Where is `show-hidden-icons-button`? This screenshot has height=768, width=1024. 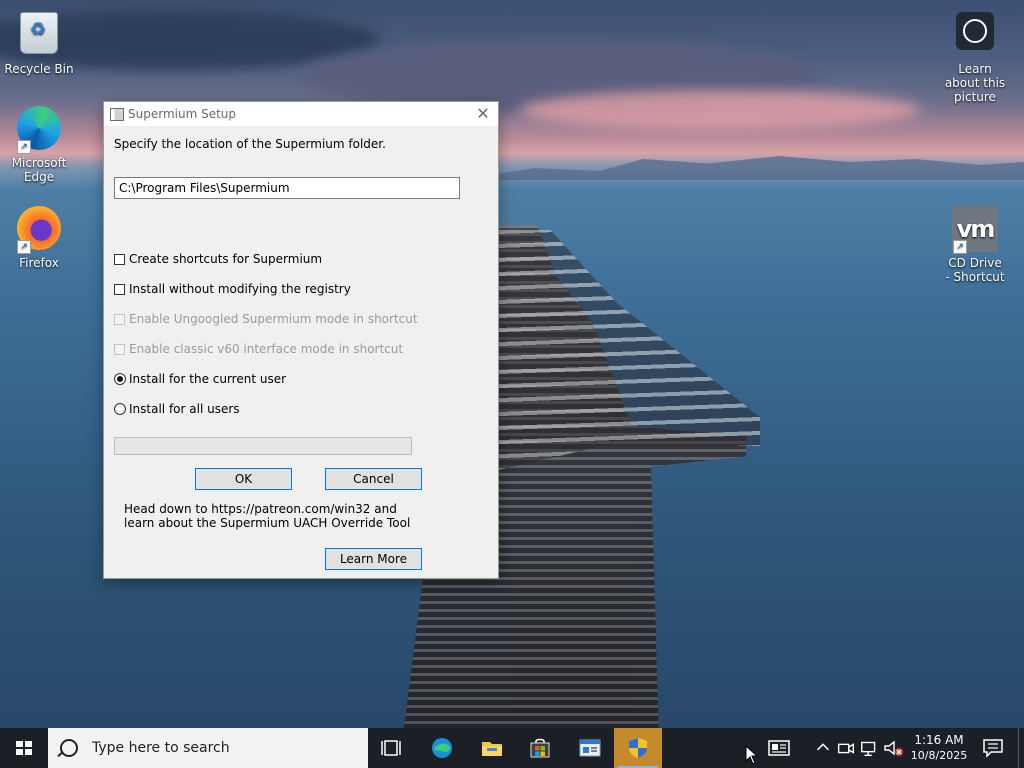
show-hidden-icons-button is located at coordinates (823, 748).